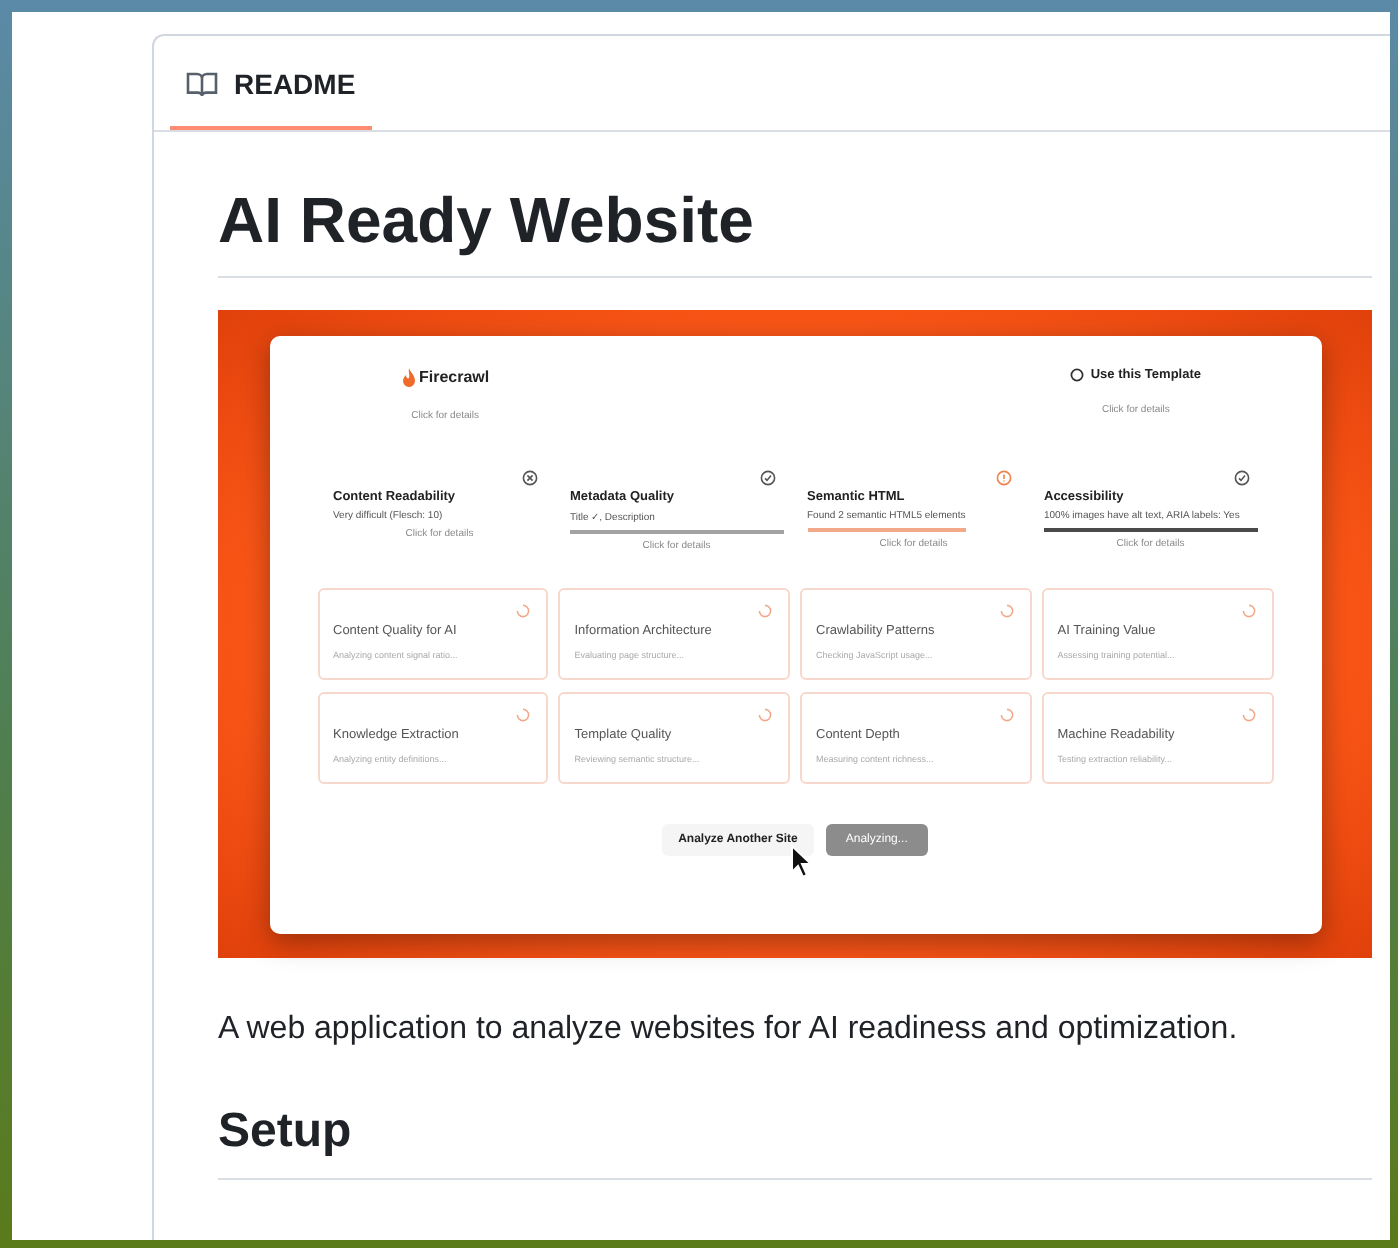 Image resolution: width=1398 pixels, height=1248 pixels. Describe the element at coordinates (801, 861) in the screenshot. I see `cursor-icon` at that location.